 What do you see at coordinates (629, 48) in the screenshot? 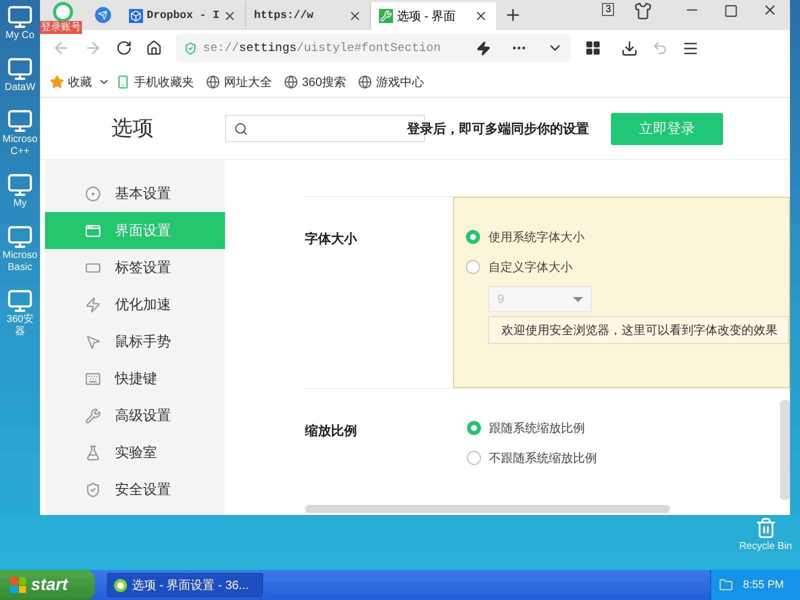
I see `download-icon` at bounding box center [629, 48].